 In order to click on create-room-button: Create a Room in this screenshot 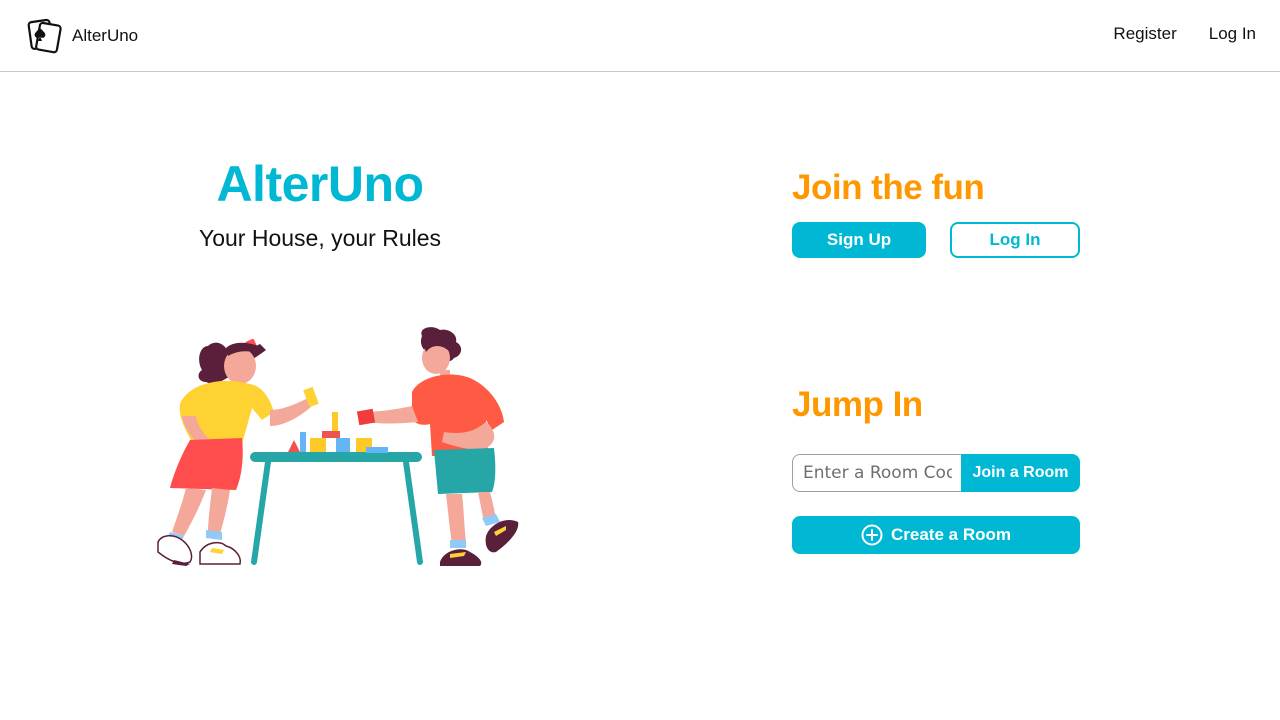, I will do `click(936, 535)`.